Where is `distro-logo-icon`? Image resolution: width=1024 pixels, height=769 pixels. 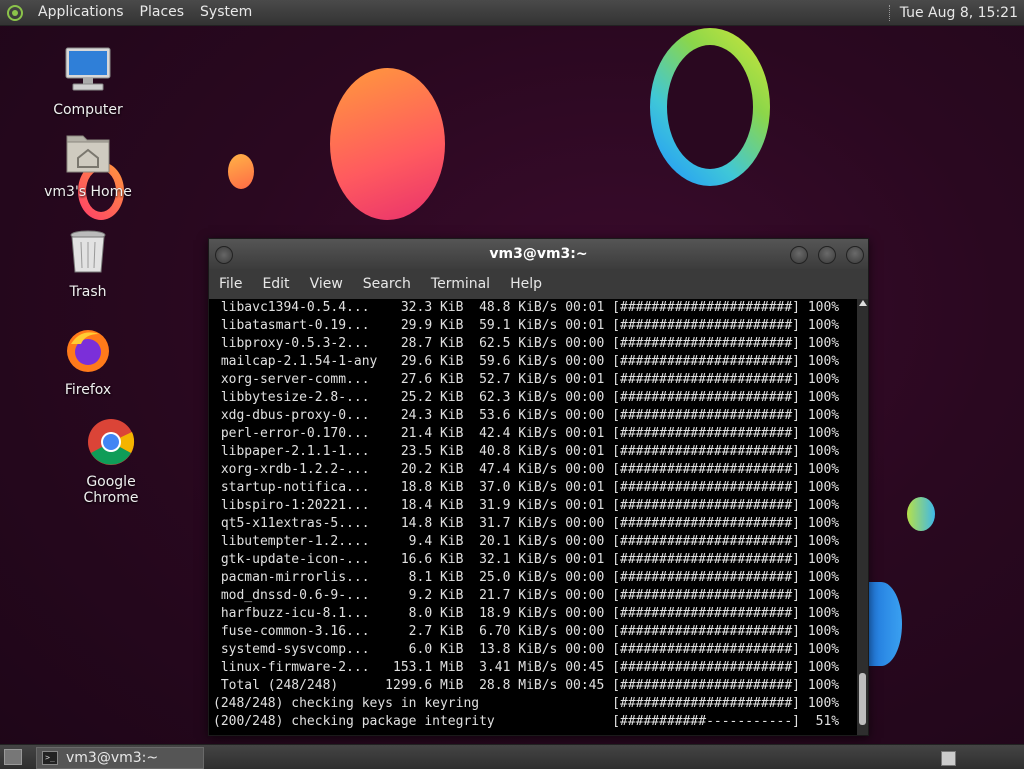
distro-logo-icon is located at coordinates (15, 13).